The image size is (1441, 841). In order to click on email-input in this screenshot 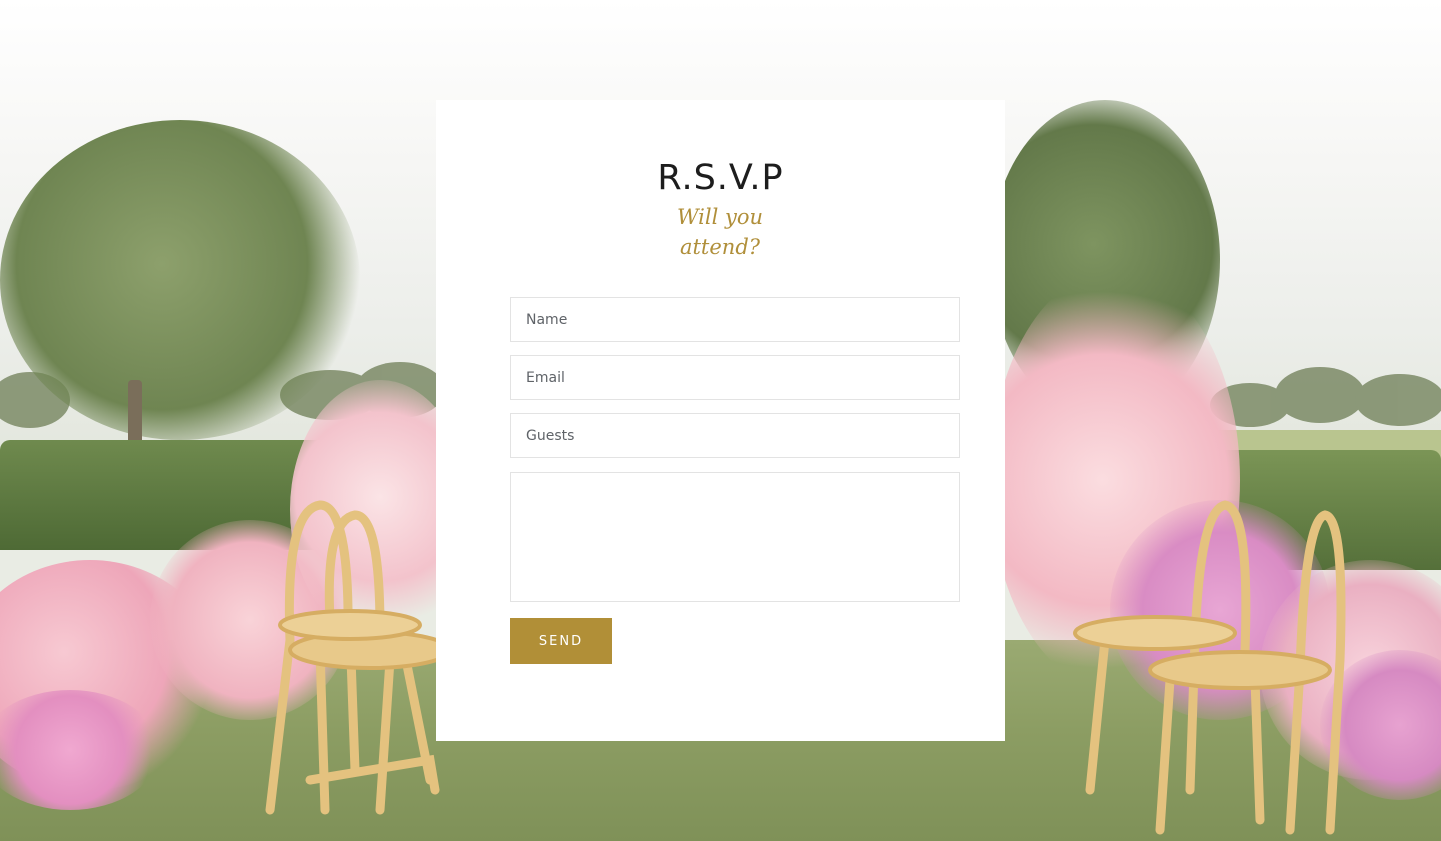, I will do `click(735, 377)`.